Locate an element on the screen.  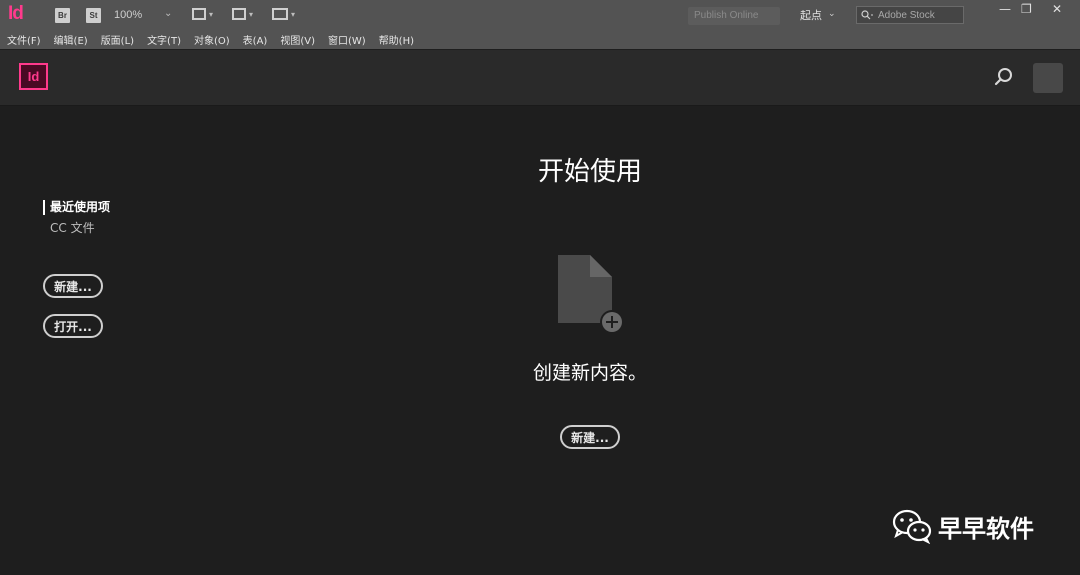
watermark-text: 早早软件 is located at coordinates (986, 528).